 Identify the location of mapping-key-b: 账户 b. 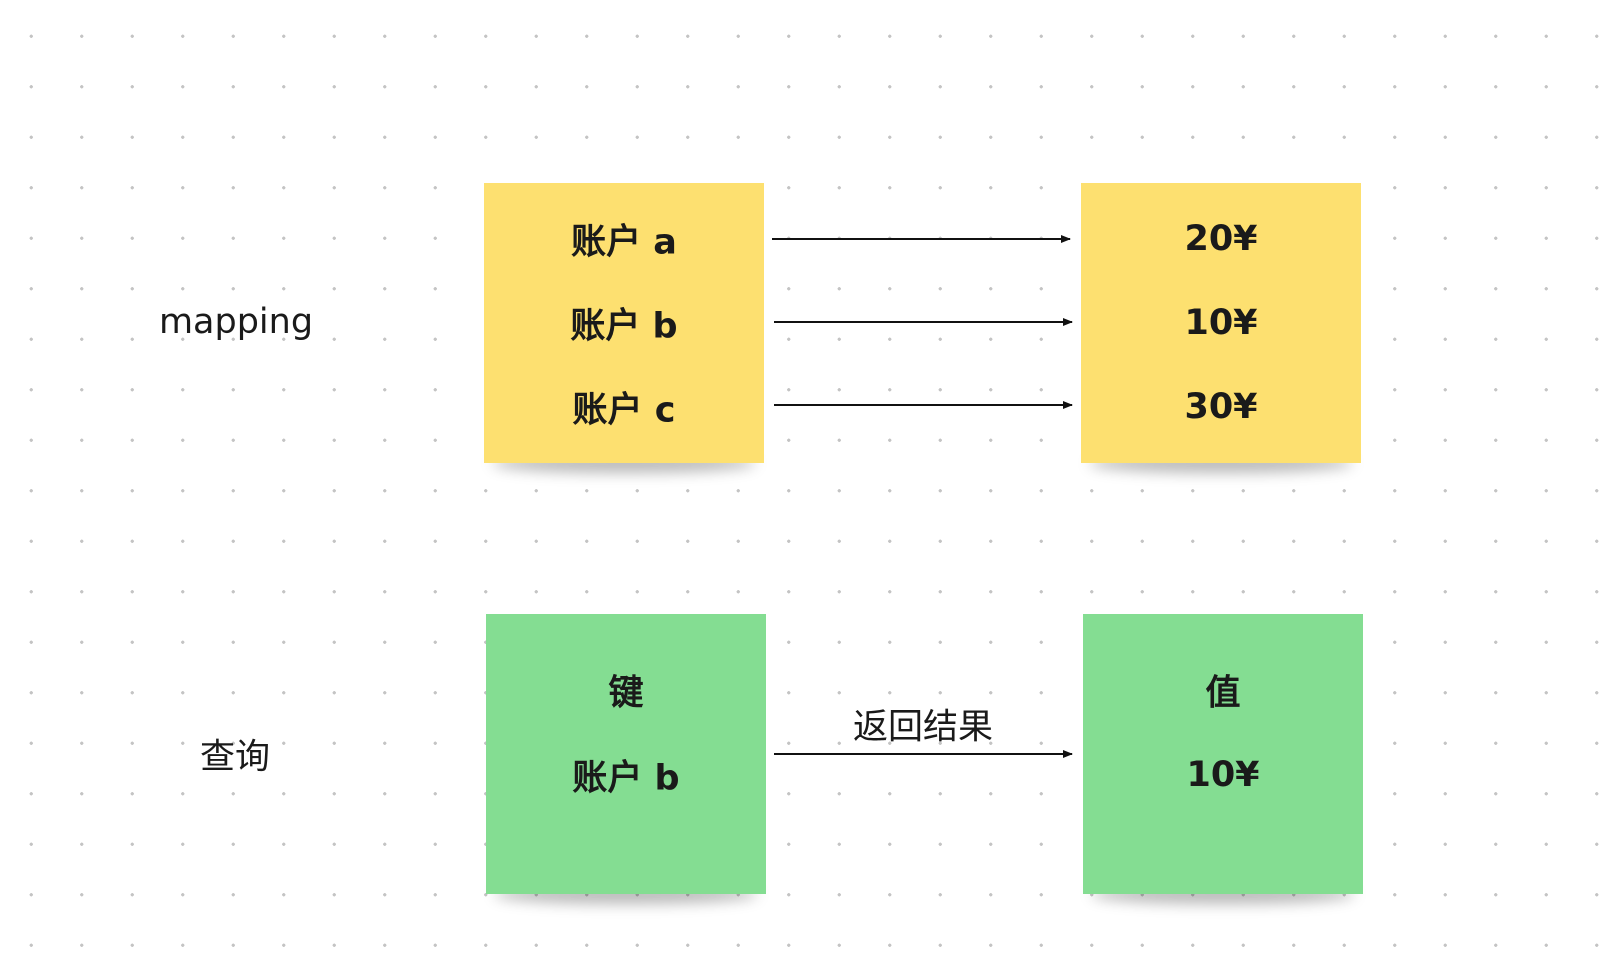
(624, 326).